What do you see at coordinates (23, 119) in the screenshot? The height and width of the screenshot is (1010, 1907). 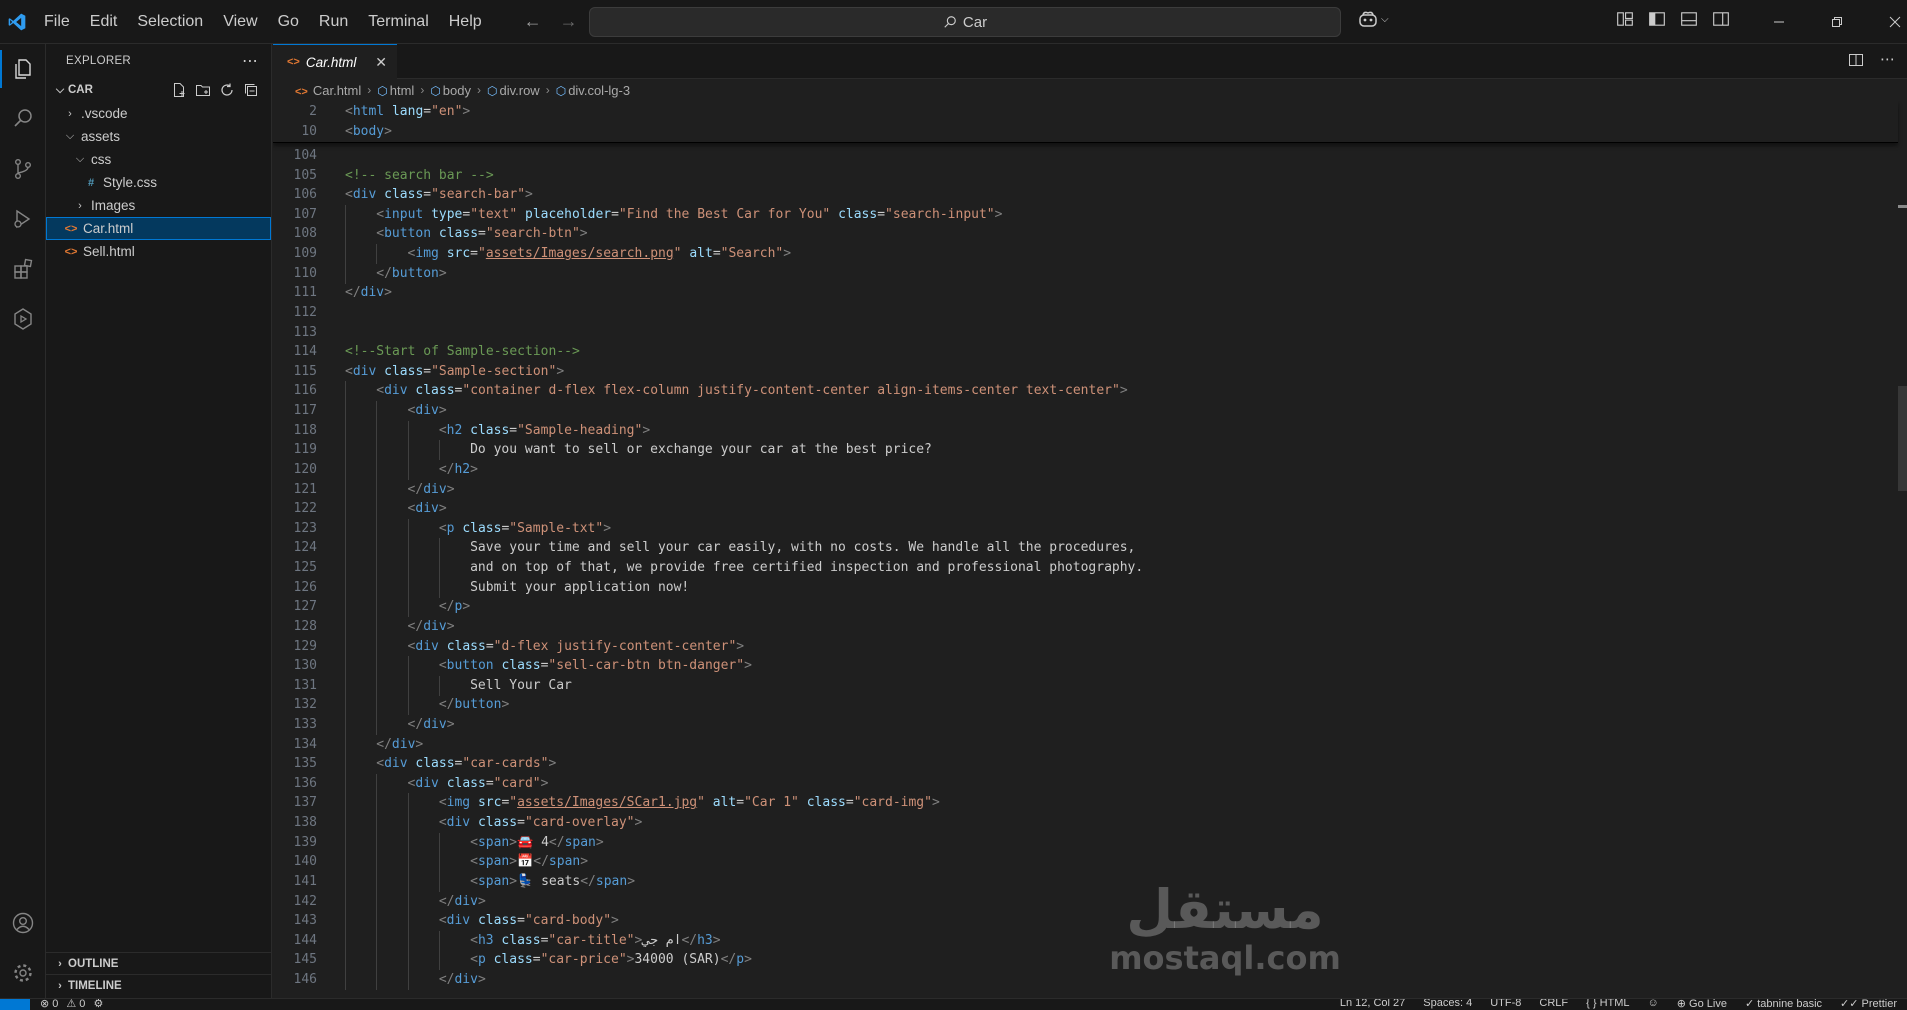 I see `search-activity` at bounding box center [23, 119].